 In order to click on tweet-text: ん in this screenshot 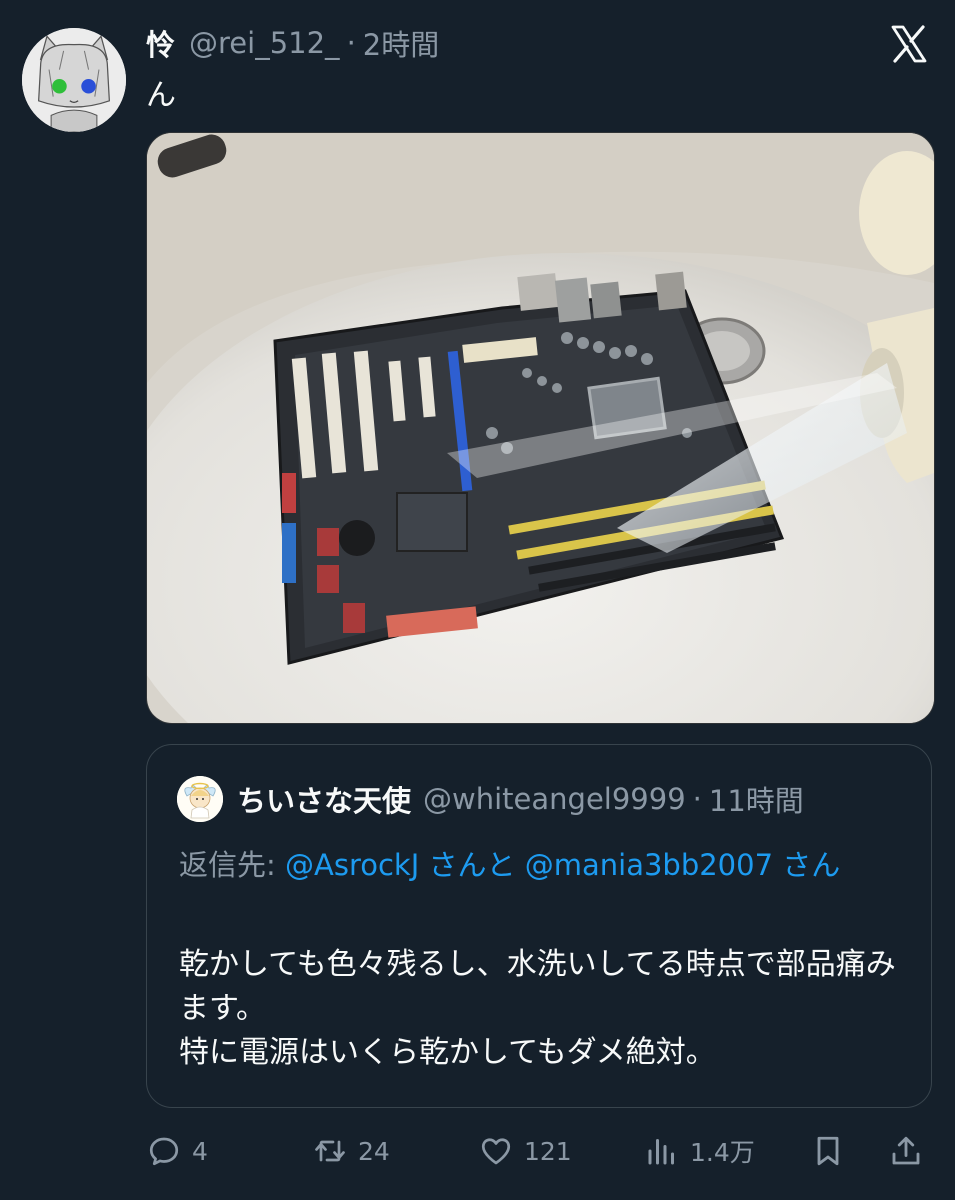, I will do `click(161, 95)`.